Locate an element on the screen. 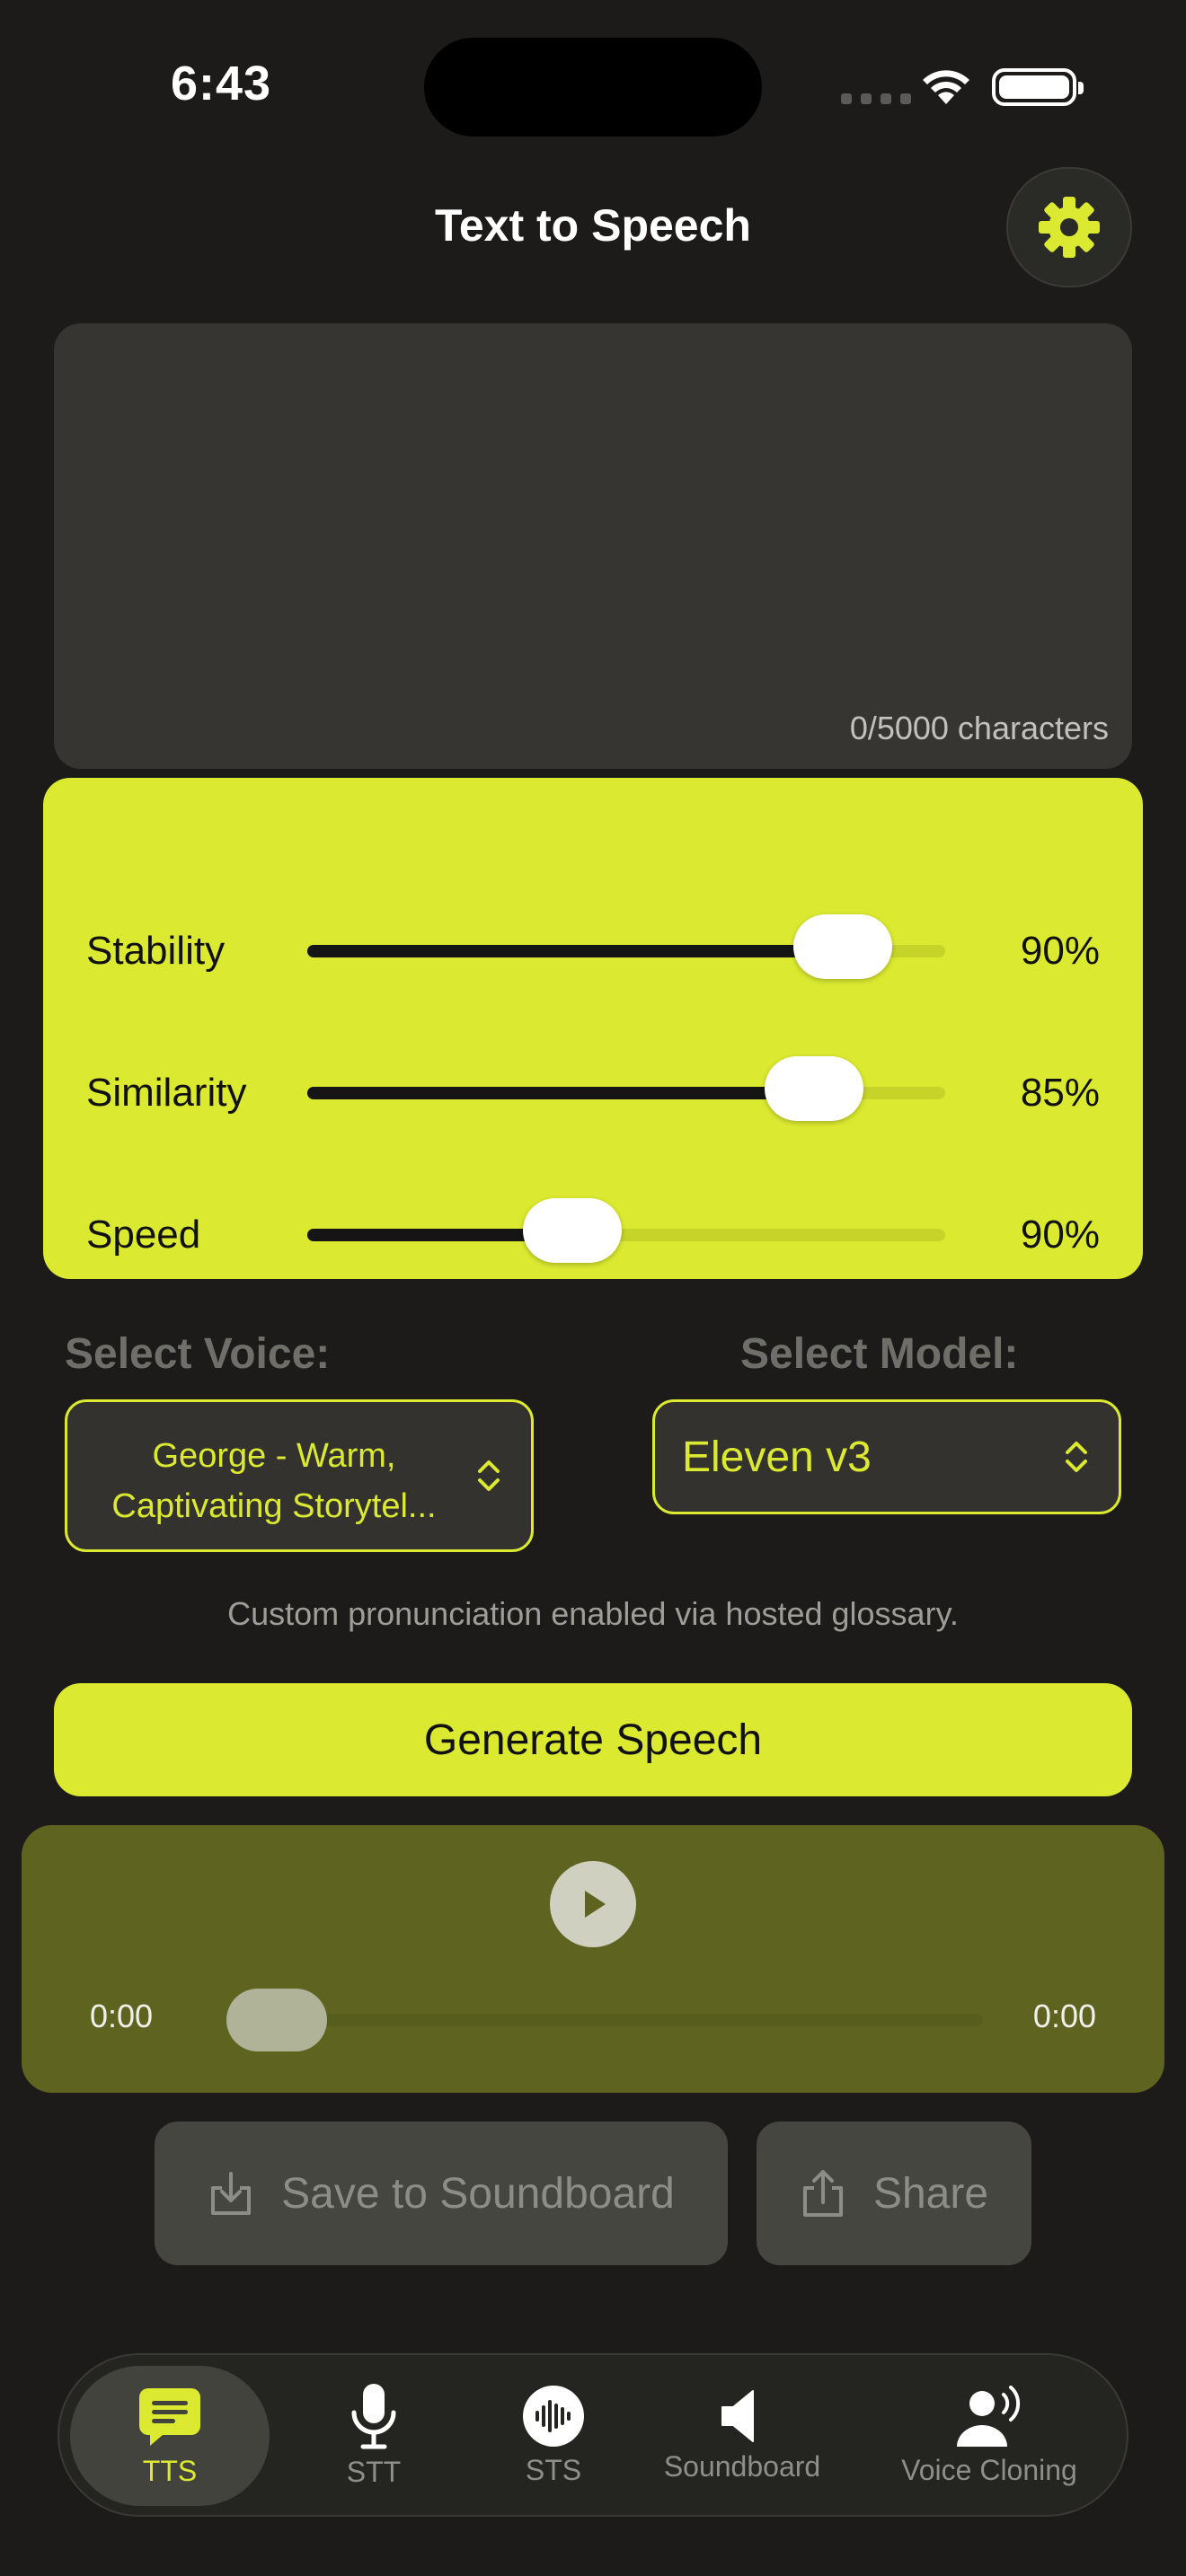 Image resolution: width=1186 pixels, height=2576 pixels. model-picker-value: Eleven v3 is located at coordinates (777, 1457).